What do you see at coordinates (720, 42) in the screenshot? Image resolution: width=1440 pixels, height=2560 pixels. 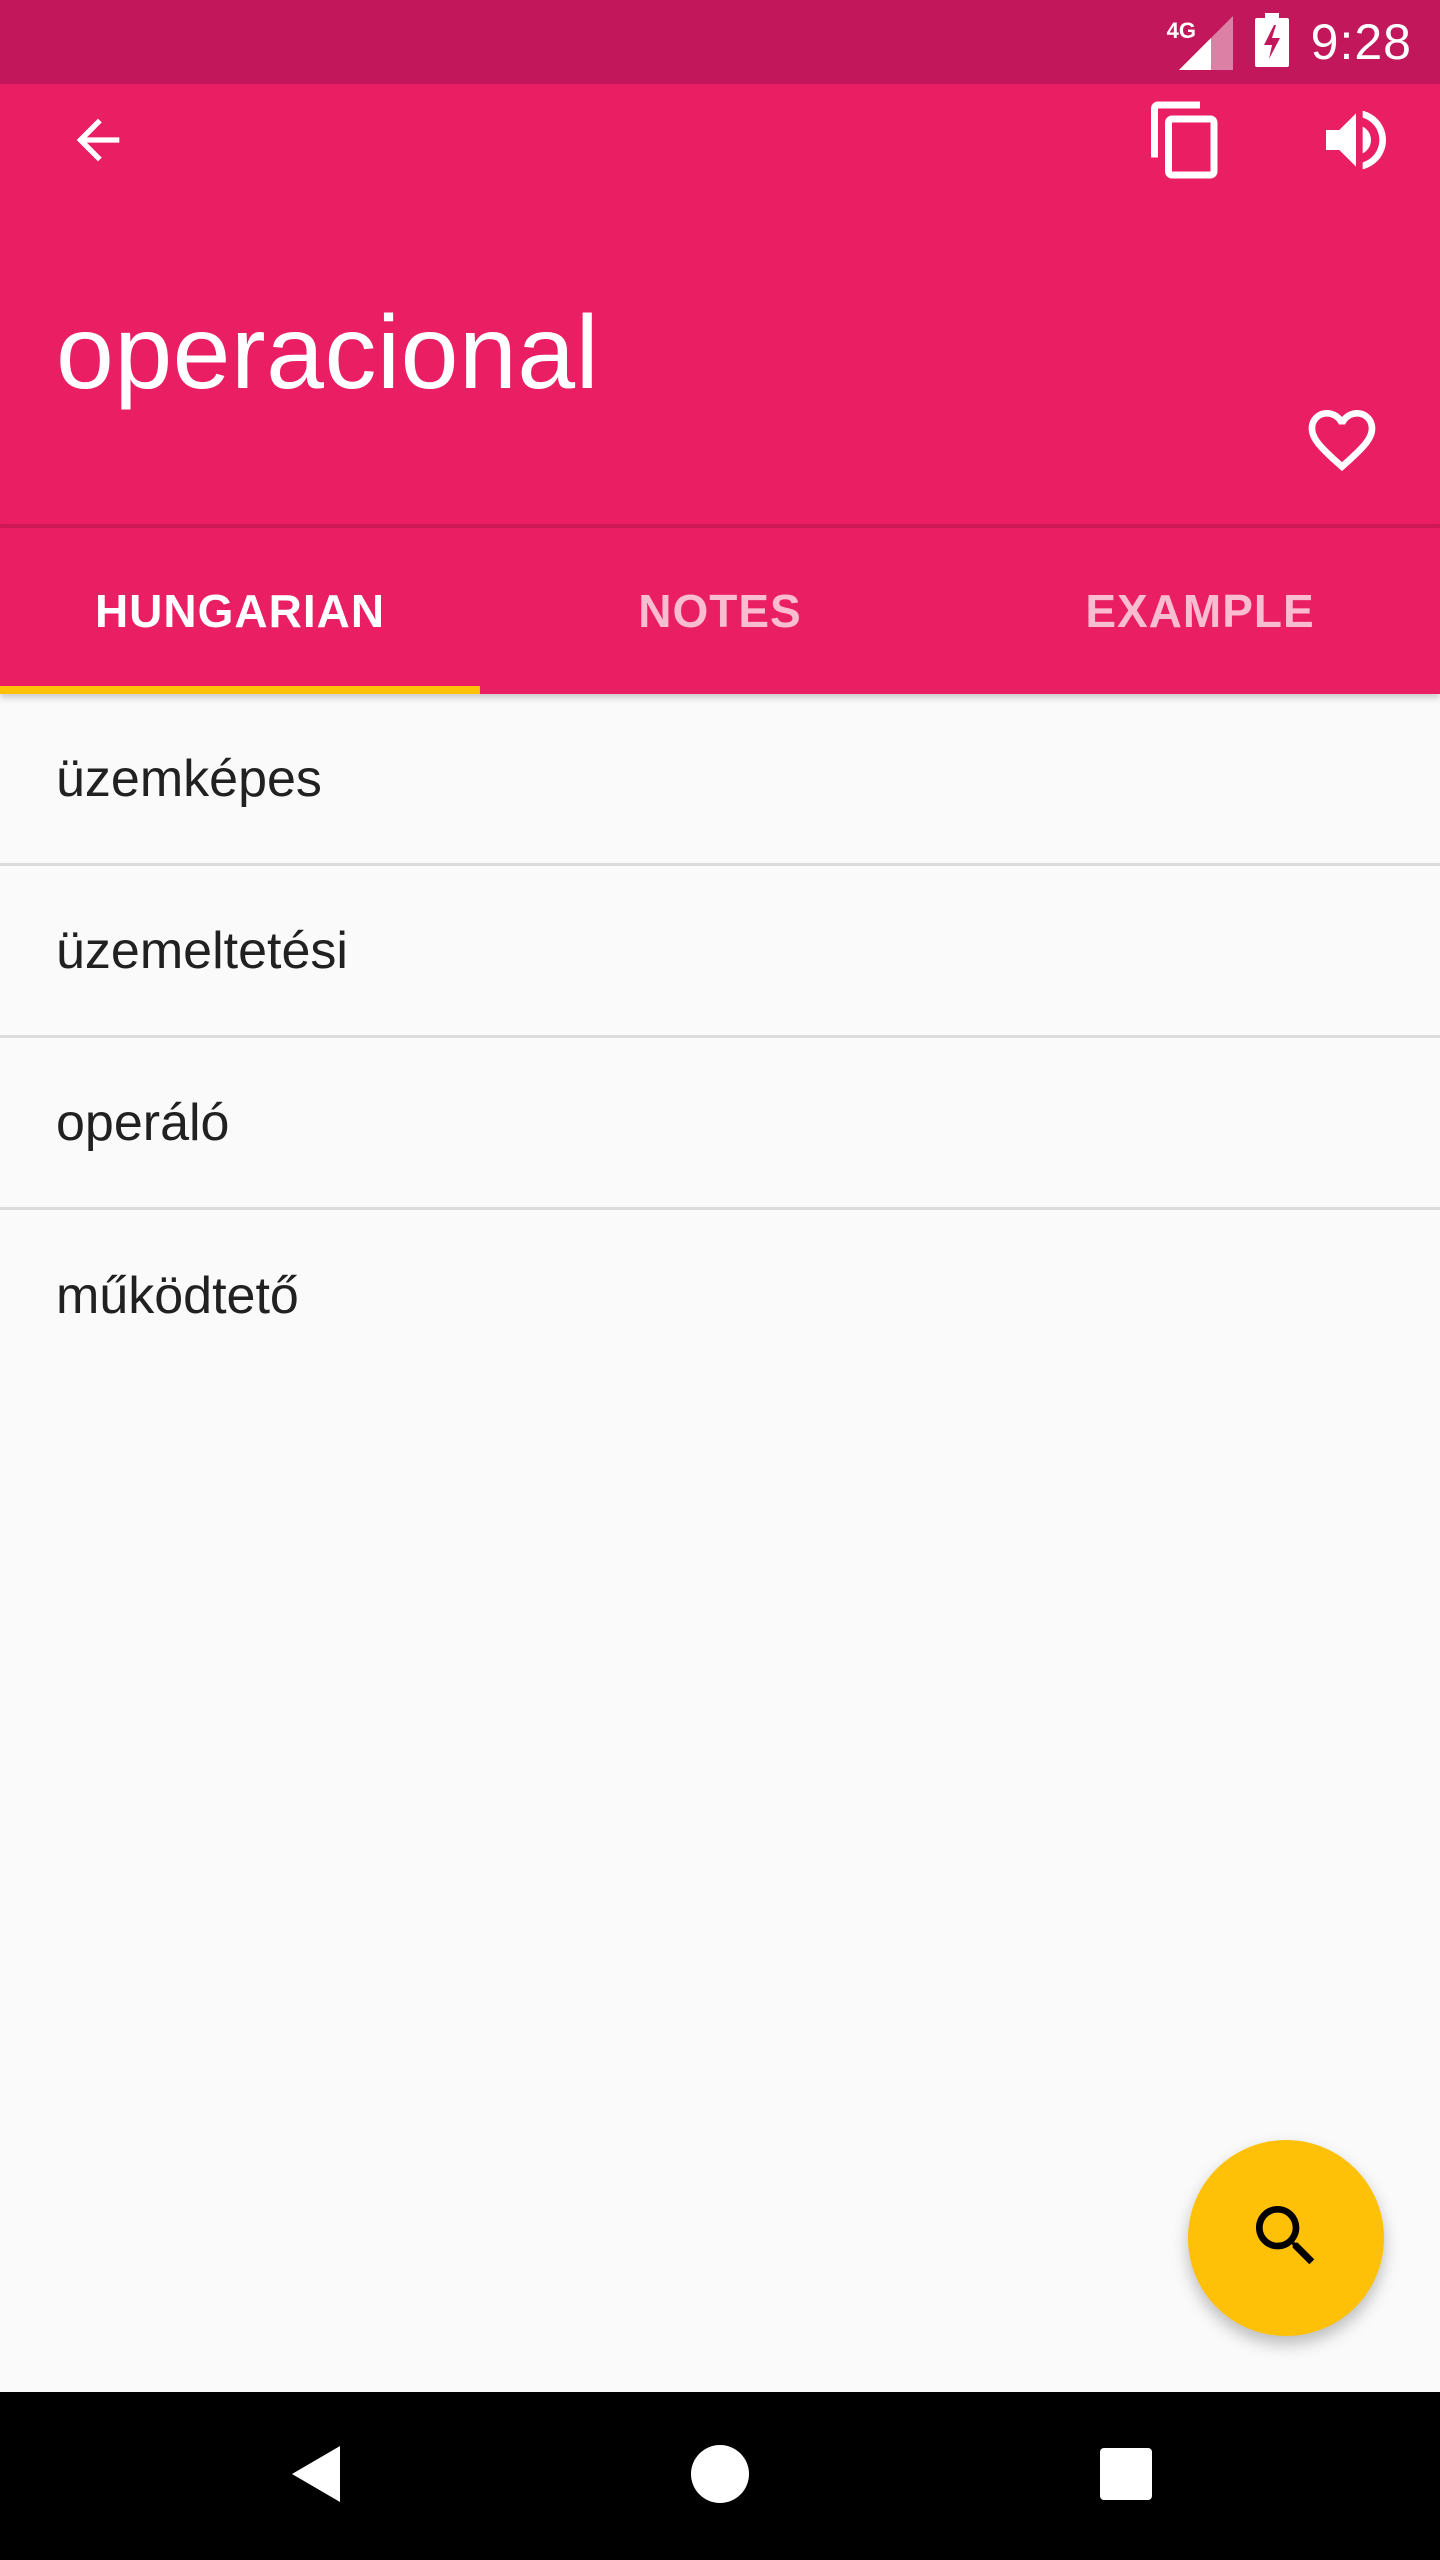 I see `status-bar: 4G 9:28` at bounding box center [720, 42].